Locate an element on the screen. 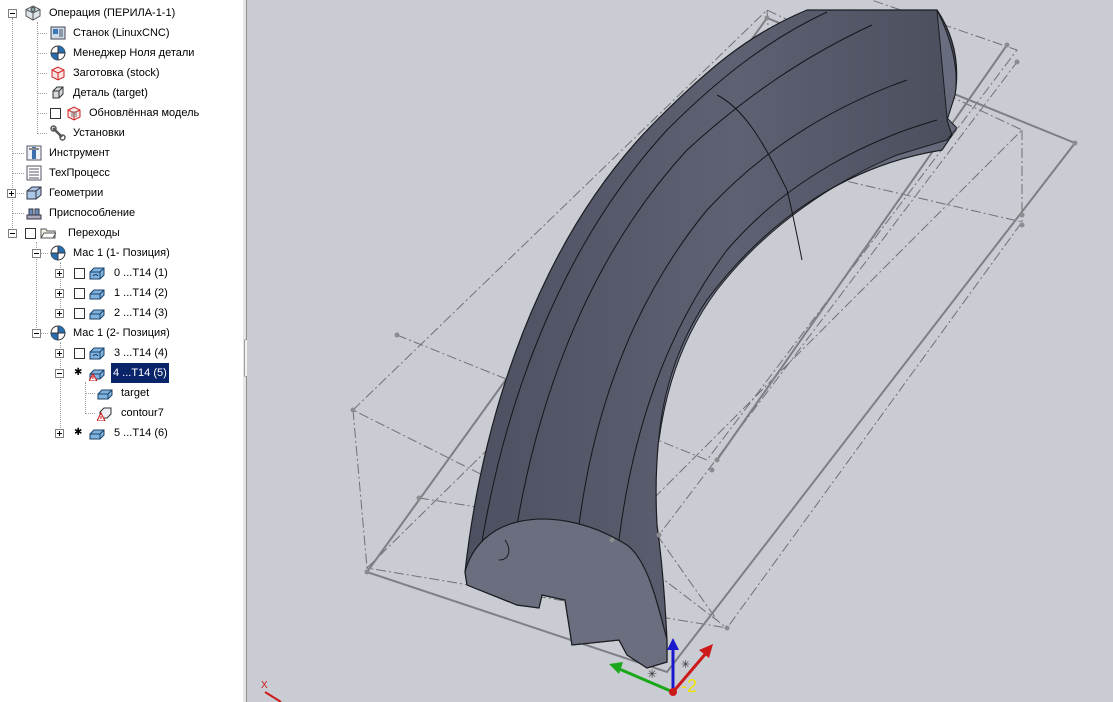 The height and width of the screenshot is (702, 1113). tree-item-contour7: contour7 is located at coordinates (121, 413).